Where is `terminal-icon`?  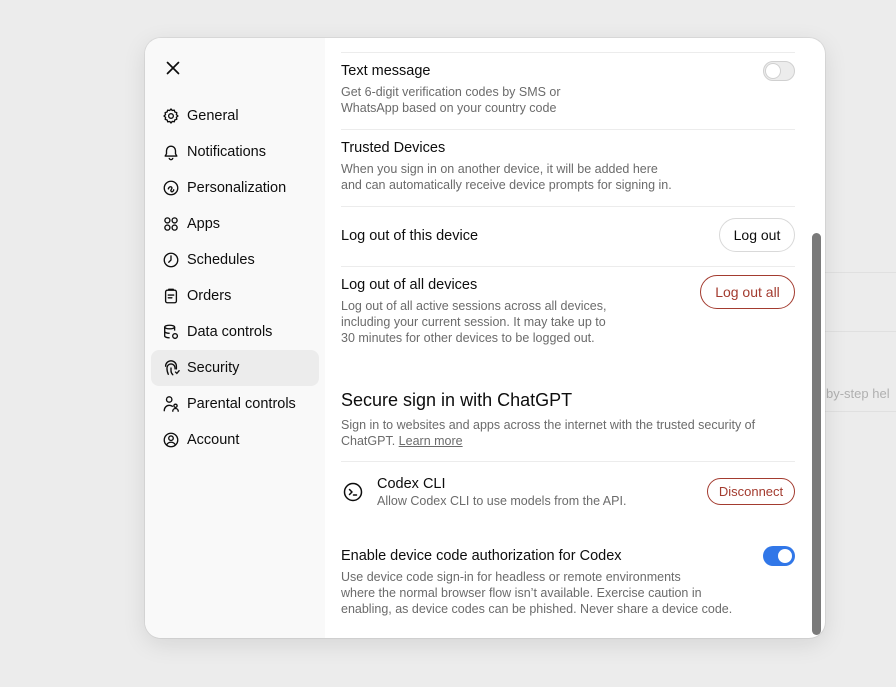
terminal-icon is located at coordinates (353, 492).